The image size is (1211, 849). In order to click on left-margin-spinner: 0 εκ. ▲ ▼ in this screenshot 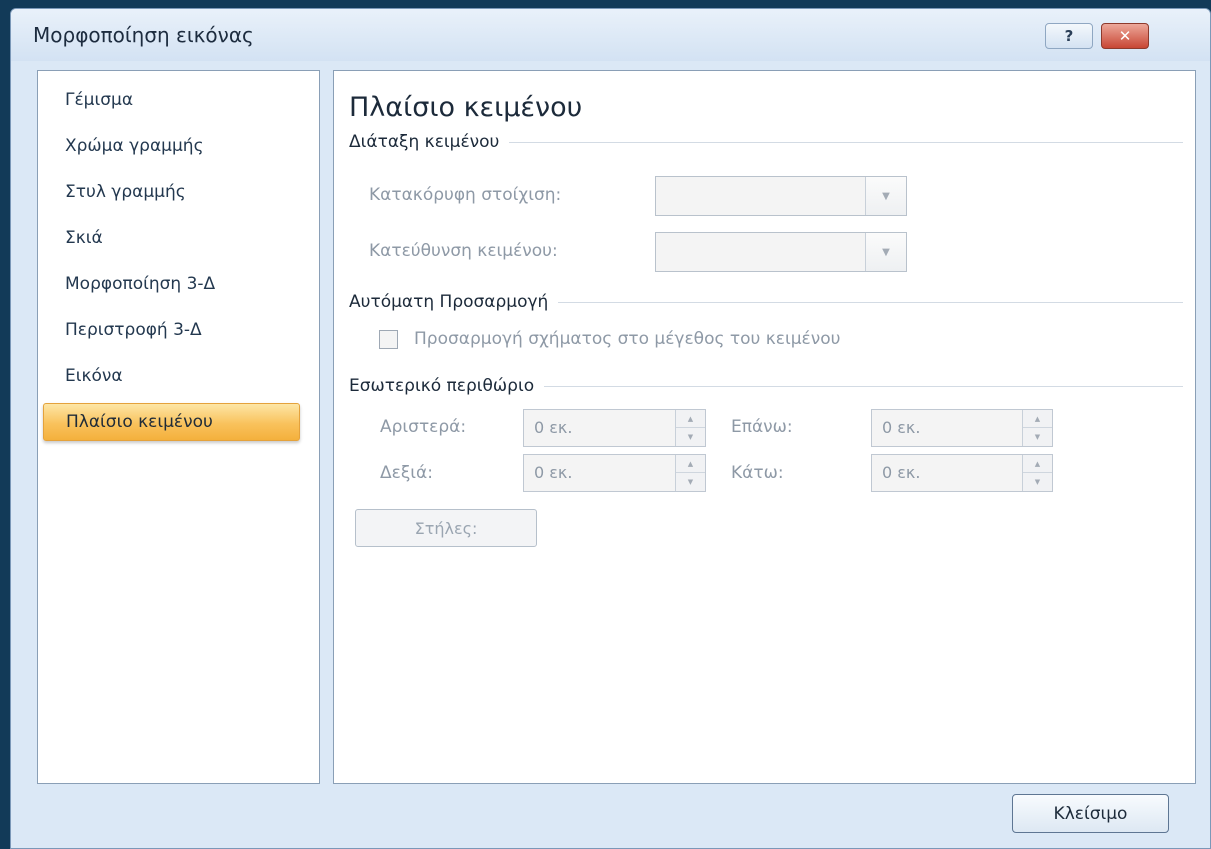, I will do `click(614, 428)`.